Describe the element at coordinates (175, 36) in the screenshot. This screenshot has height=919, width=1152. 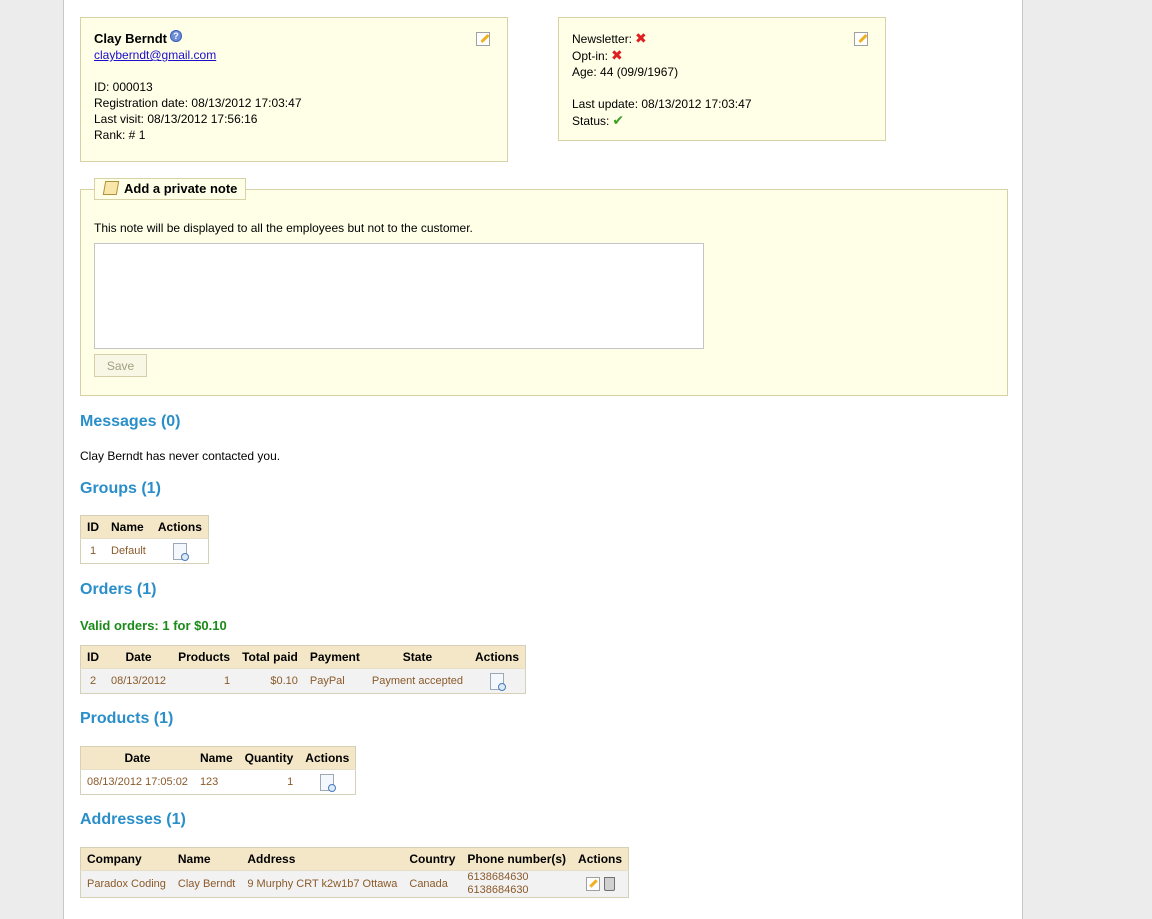
I see `help-icon: ?` at that location.